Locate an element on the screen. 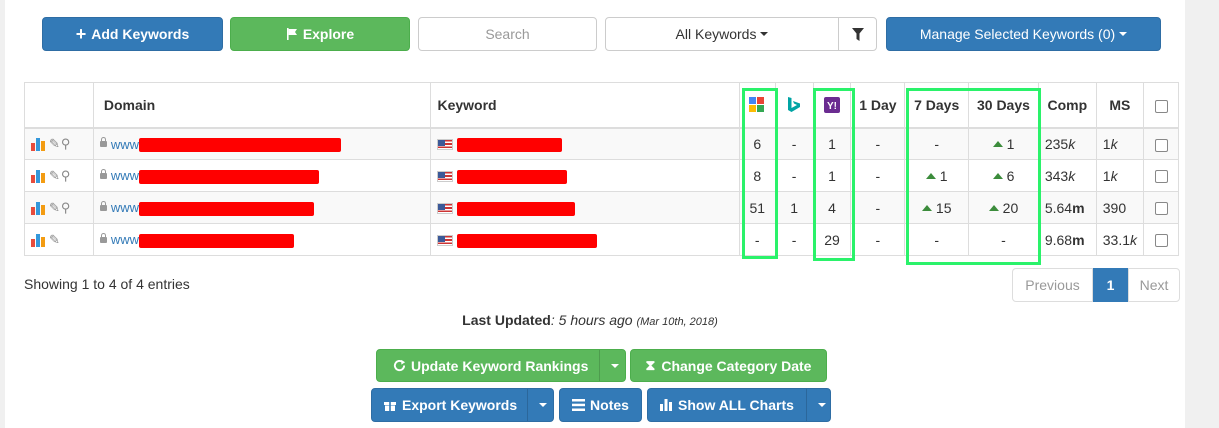  day7-header: 7 Days is located at coordinates (937, 105).